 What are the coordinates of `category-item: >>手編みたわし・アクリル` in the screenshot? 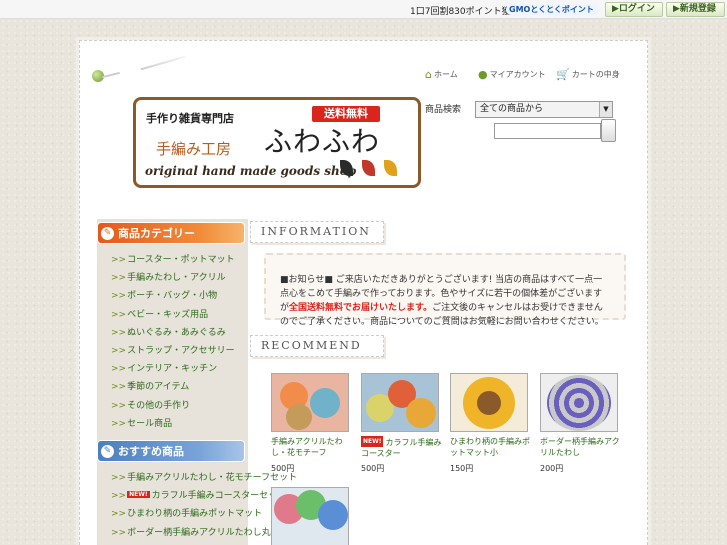 It's located at (173, 279).